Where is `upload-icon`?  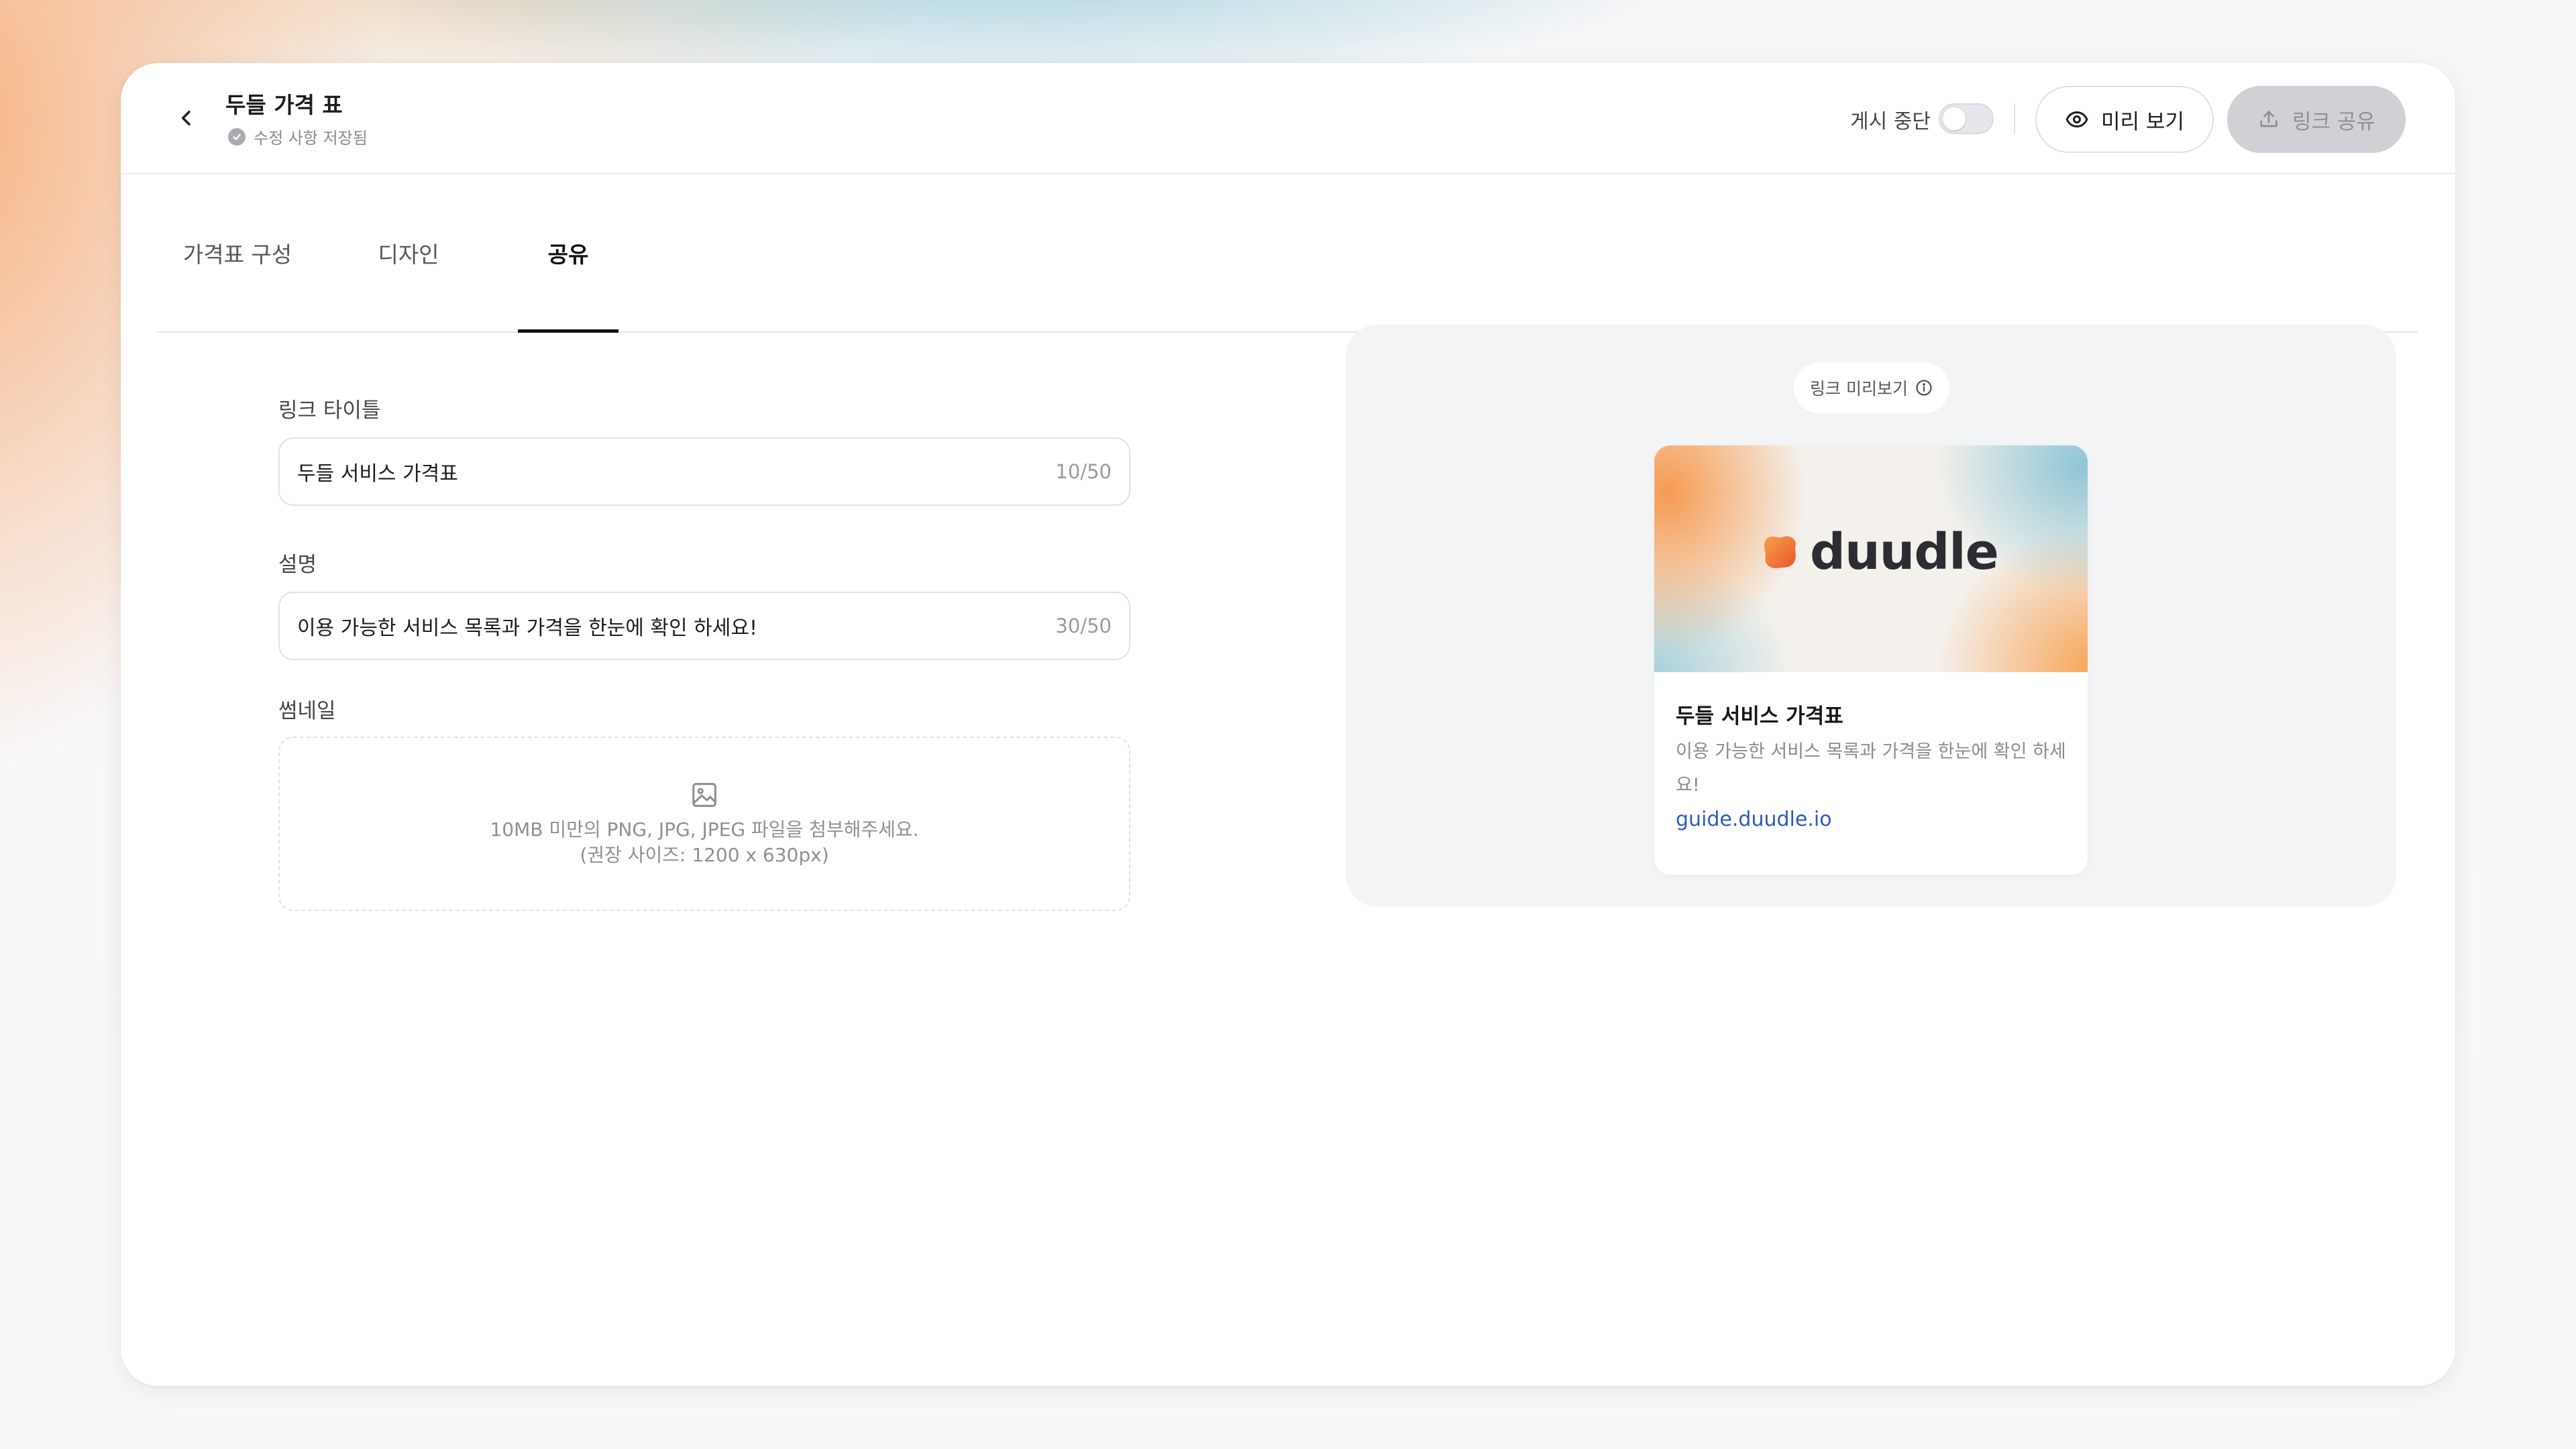
upload-icon is located at coordinates (2268, 119).